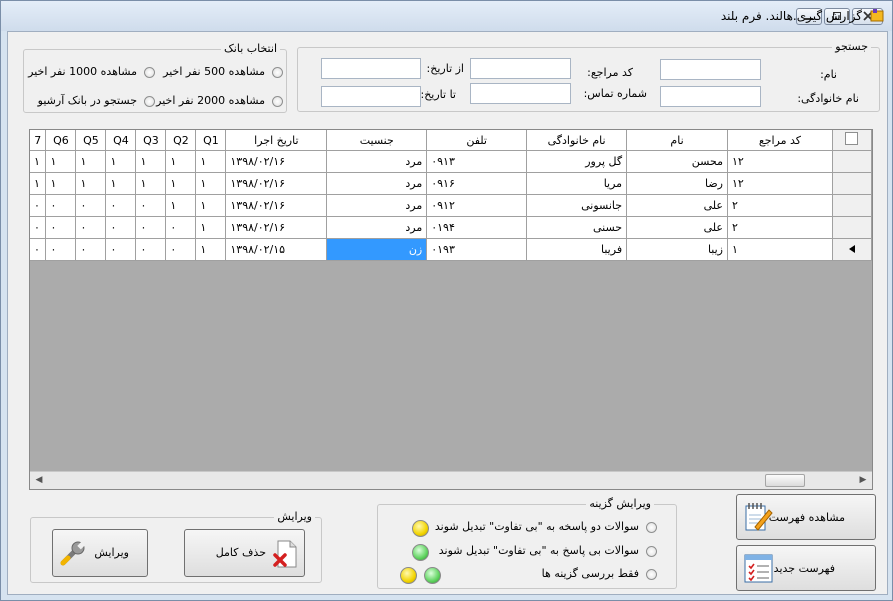  Describe the element at coordinates (651, 574) in the screenshot. I see `radio-review-only` at that location.